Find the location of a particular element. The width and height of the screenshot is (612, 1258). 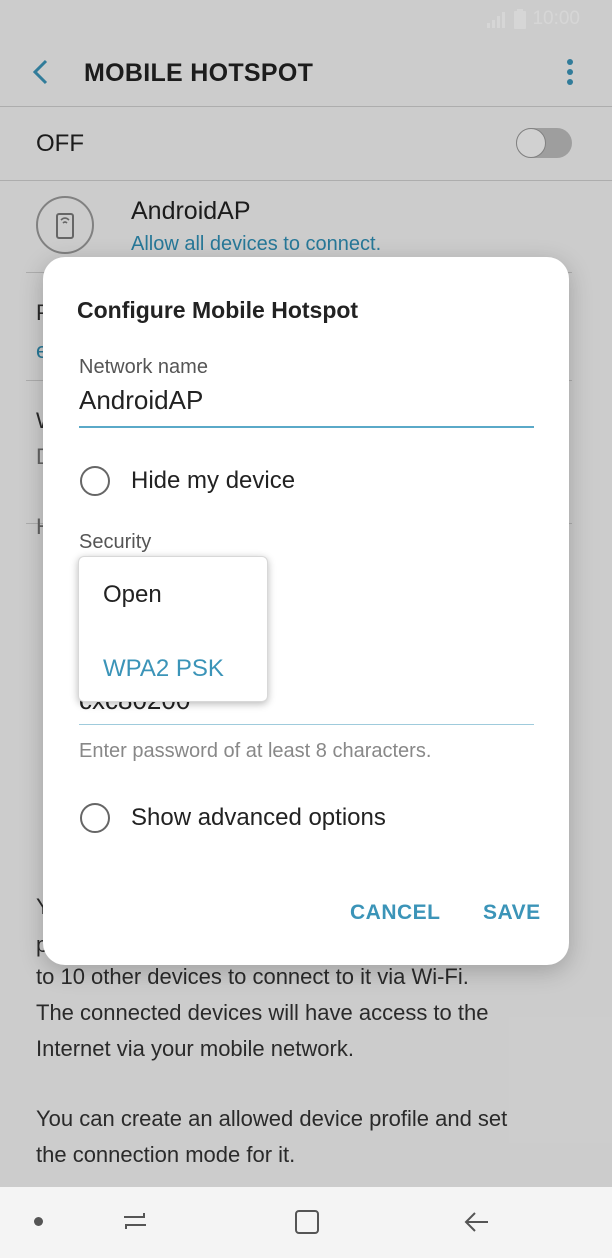

cancel-button: CANCEL is located at coordinates (395, 913).